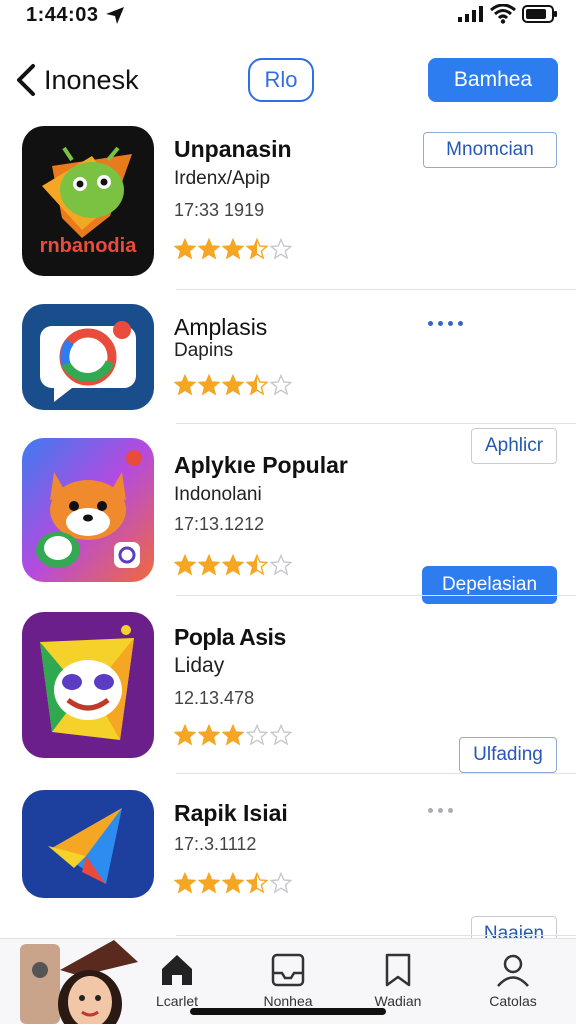  I want to click on segment-button: Rlo, so click(281, 80).